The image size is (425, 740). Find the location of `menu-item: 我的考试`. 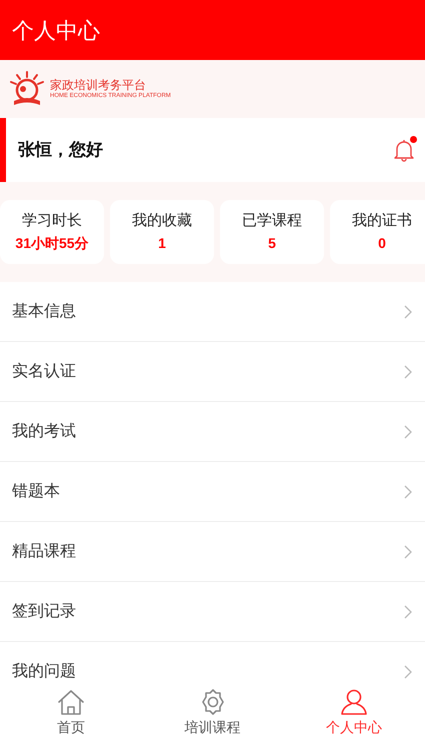

menu-item: 我的考试 is located at coordinates (212, 432).